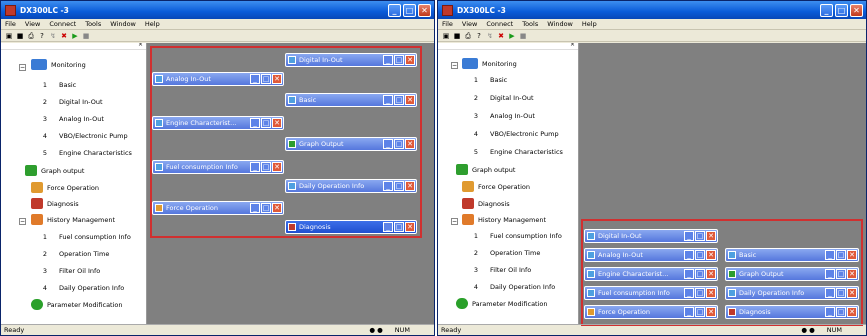 The width and height of the screenshot is (867, 336). I want to click on graph-icon, so click(292, 144).